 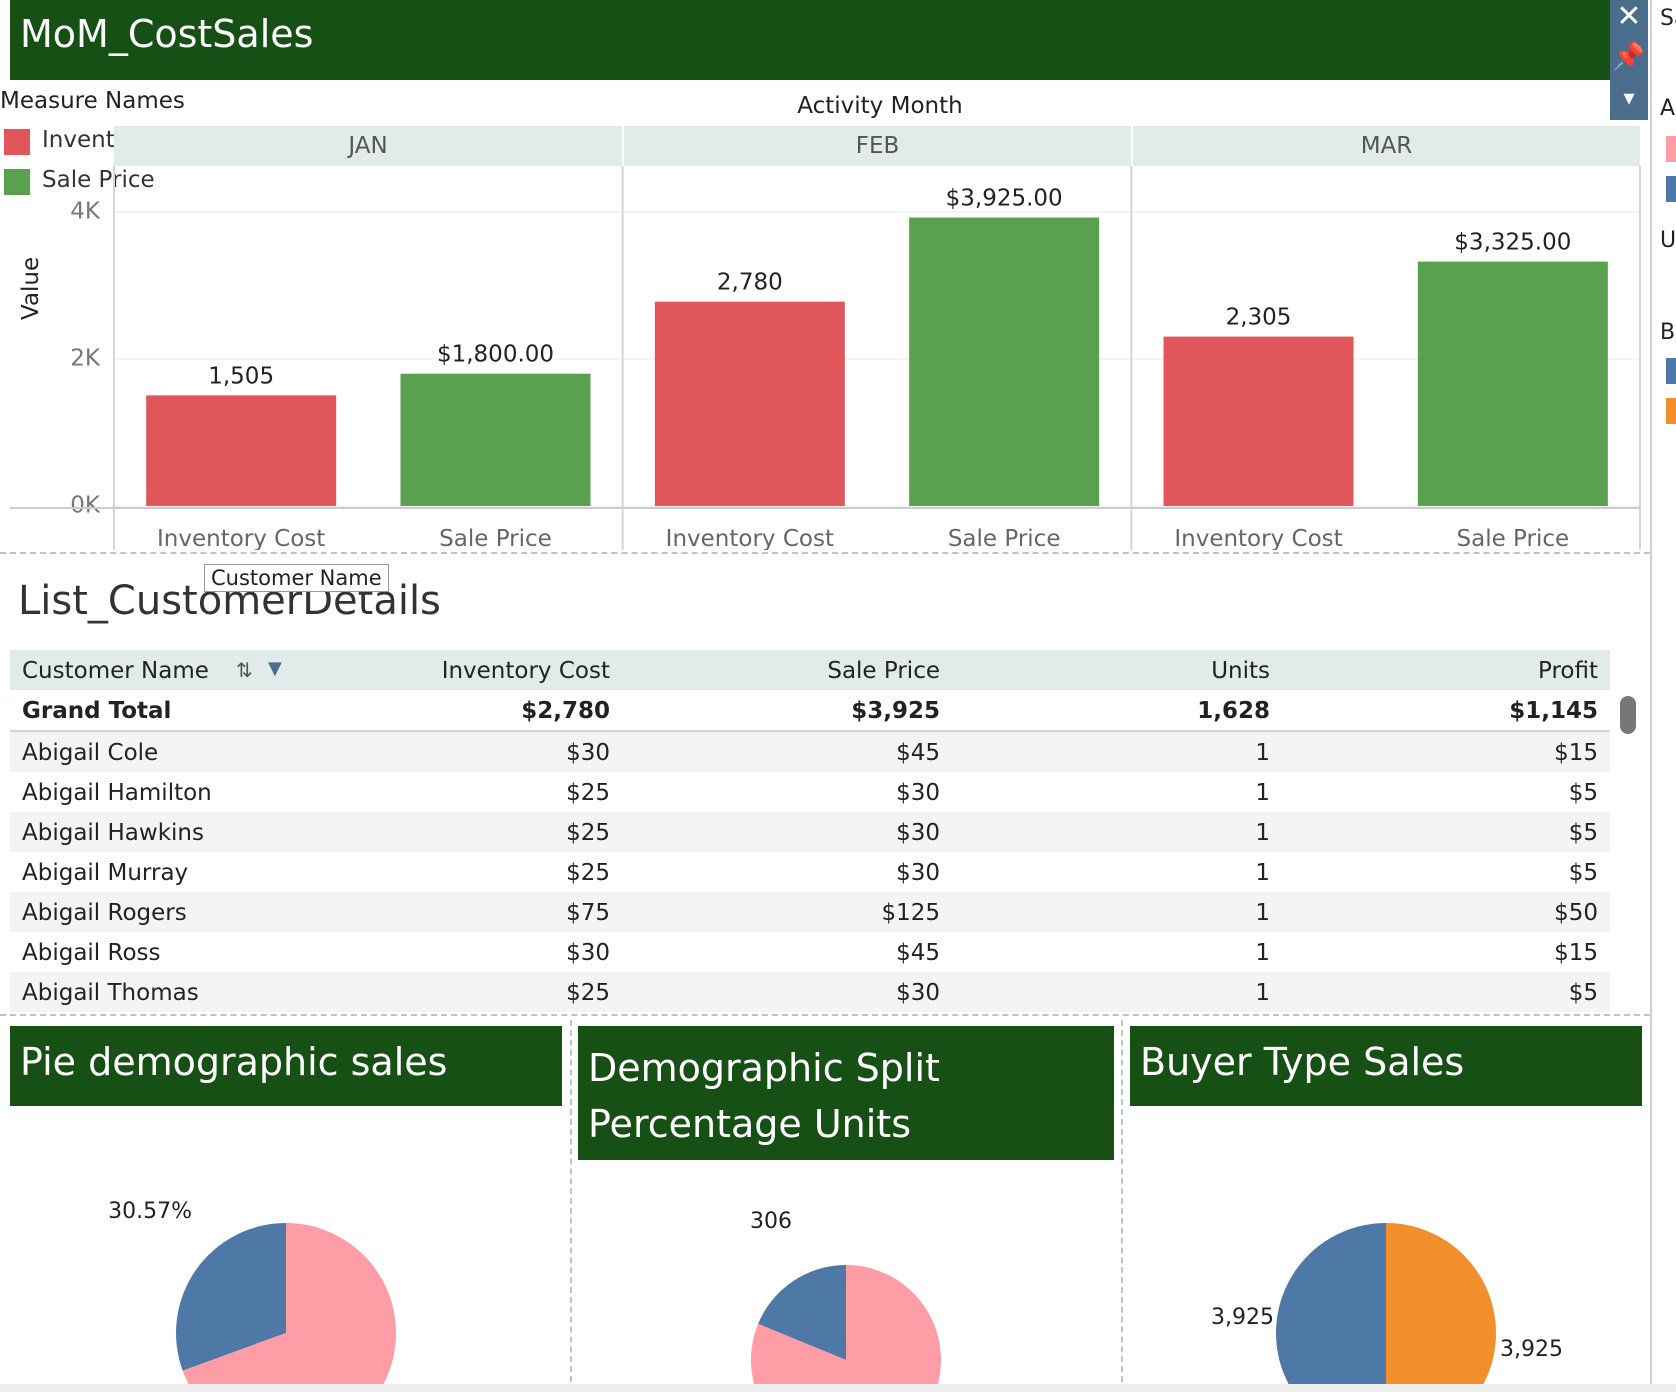 I want to click on pie-label: 306, so click(x=771, y=1221).